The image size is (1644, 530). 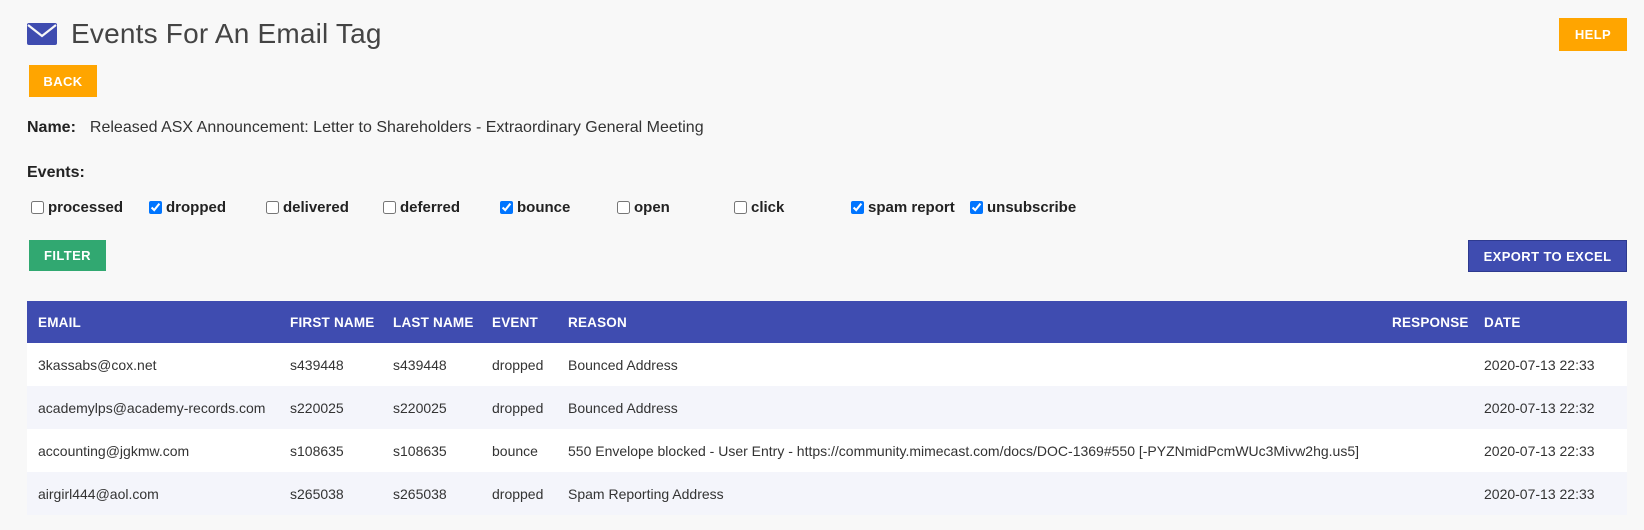 I want to click on checkbox-unsubscribe, so click(x=976, y=207).